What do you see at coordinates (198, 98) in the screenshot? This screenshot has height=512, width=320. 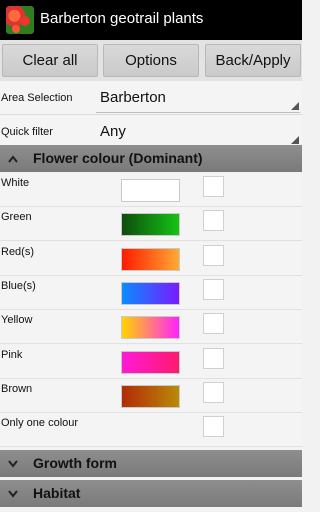 I see `area-selection-spinner: Barberton` at bounding box center [198, 98].